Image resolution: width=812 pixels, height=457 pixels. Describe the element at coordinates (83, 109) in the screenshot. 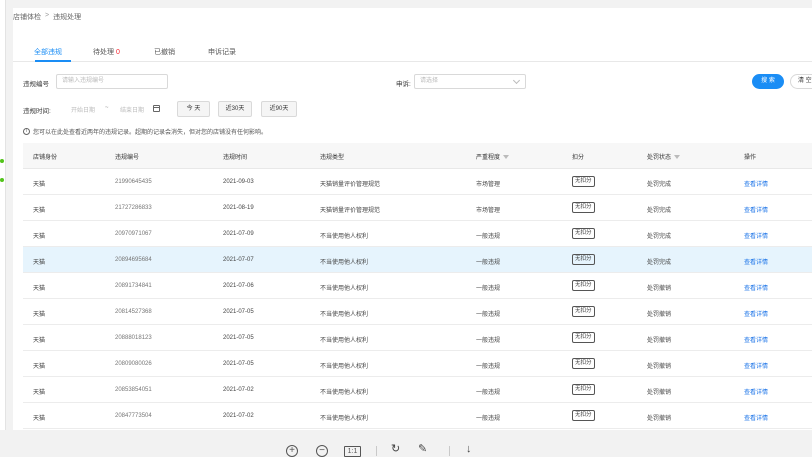

I see `start-date-input: 开始日期` at that location.